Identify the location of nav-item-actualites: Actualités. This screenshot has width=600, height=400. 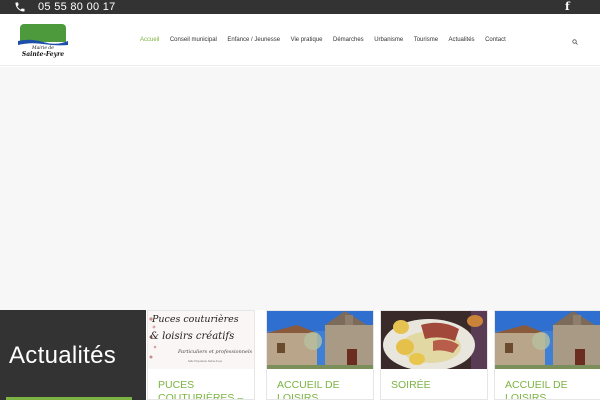
(462, 40).